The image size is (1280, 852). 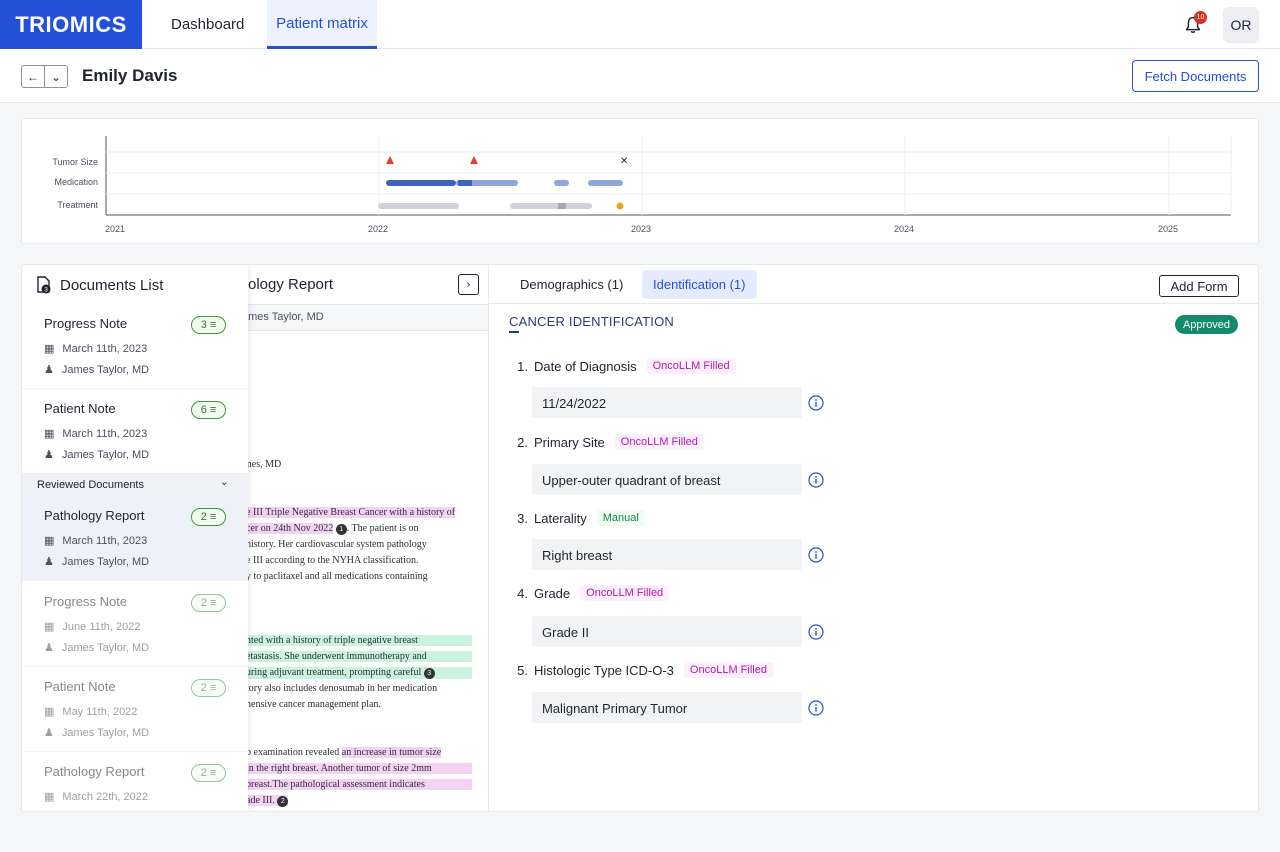 What do you see at coordinates (101, 626) in the screenshot?
I see `document-date: June 11th, 2022` at bounding box center [101, 626].